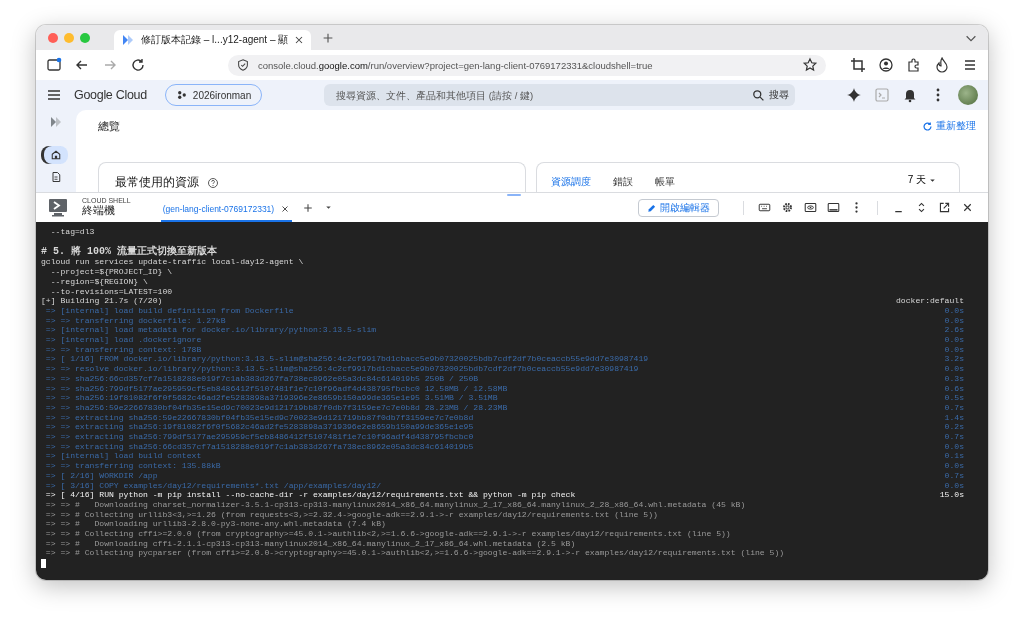  Describe the element at coordinates (953, 330) in the screenshot. I see `step-duration: 2.6s` at that location.